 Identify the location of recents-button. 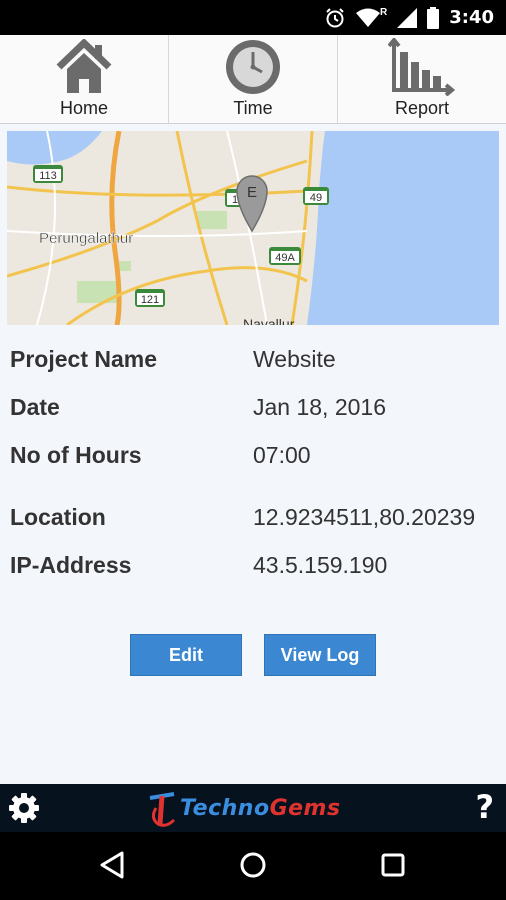
(393, 867).